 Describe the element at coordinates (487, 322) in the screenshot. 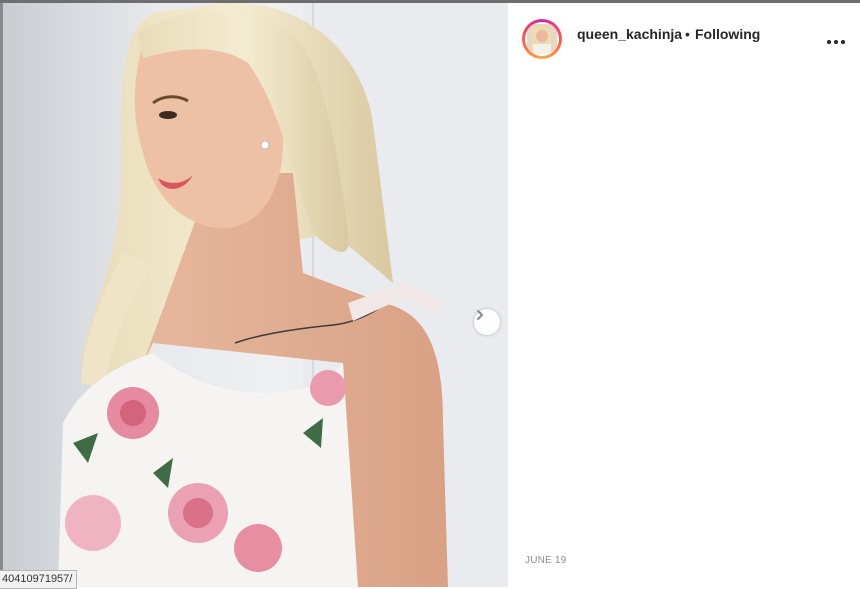

I see `next-photo-button` at that location.